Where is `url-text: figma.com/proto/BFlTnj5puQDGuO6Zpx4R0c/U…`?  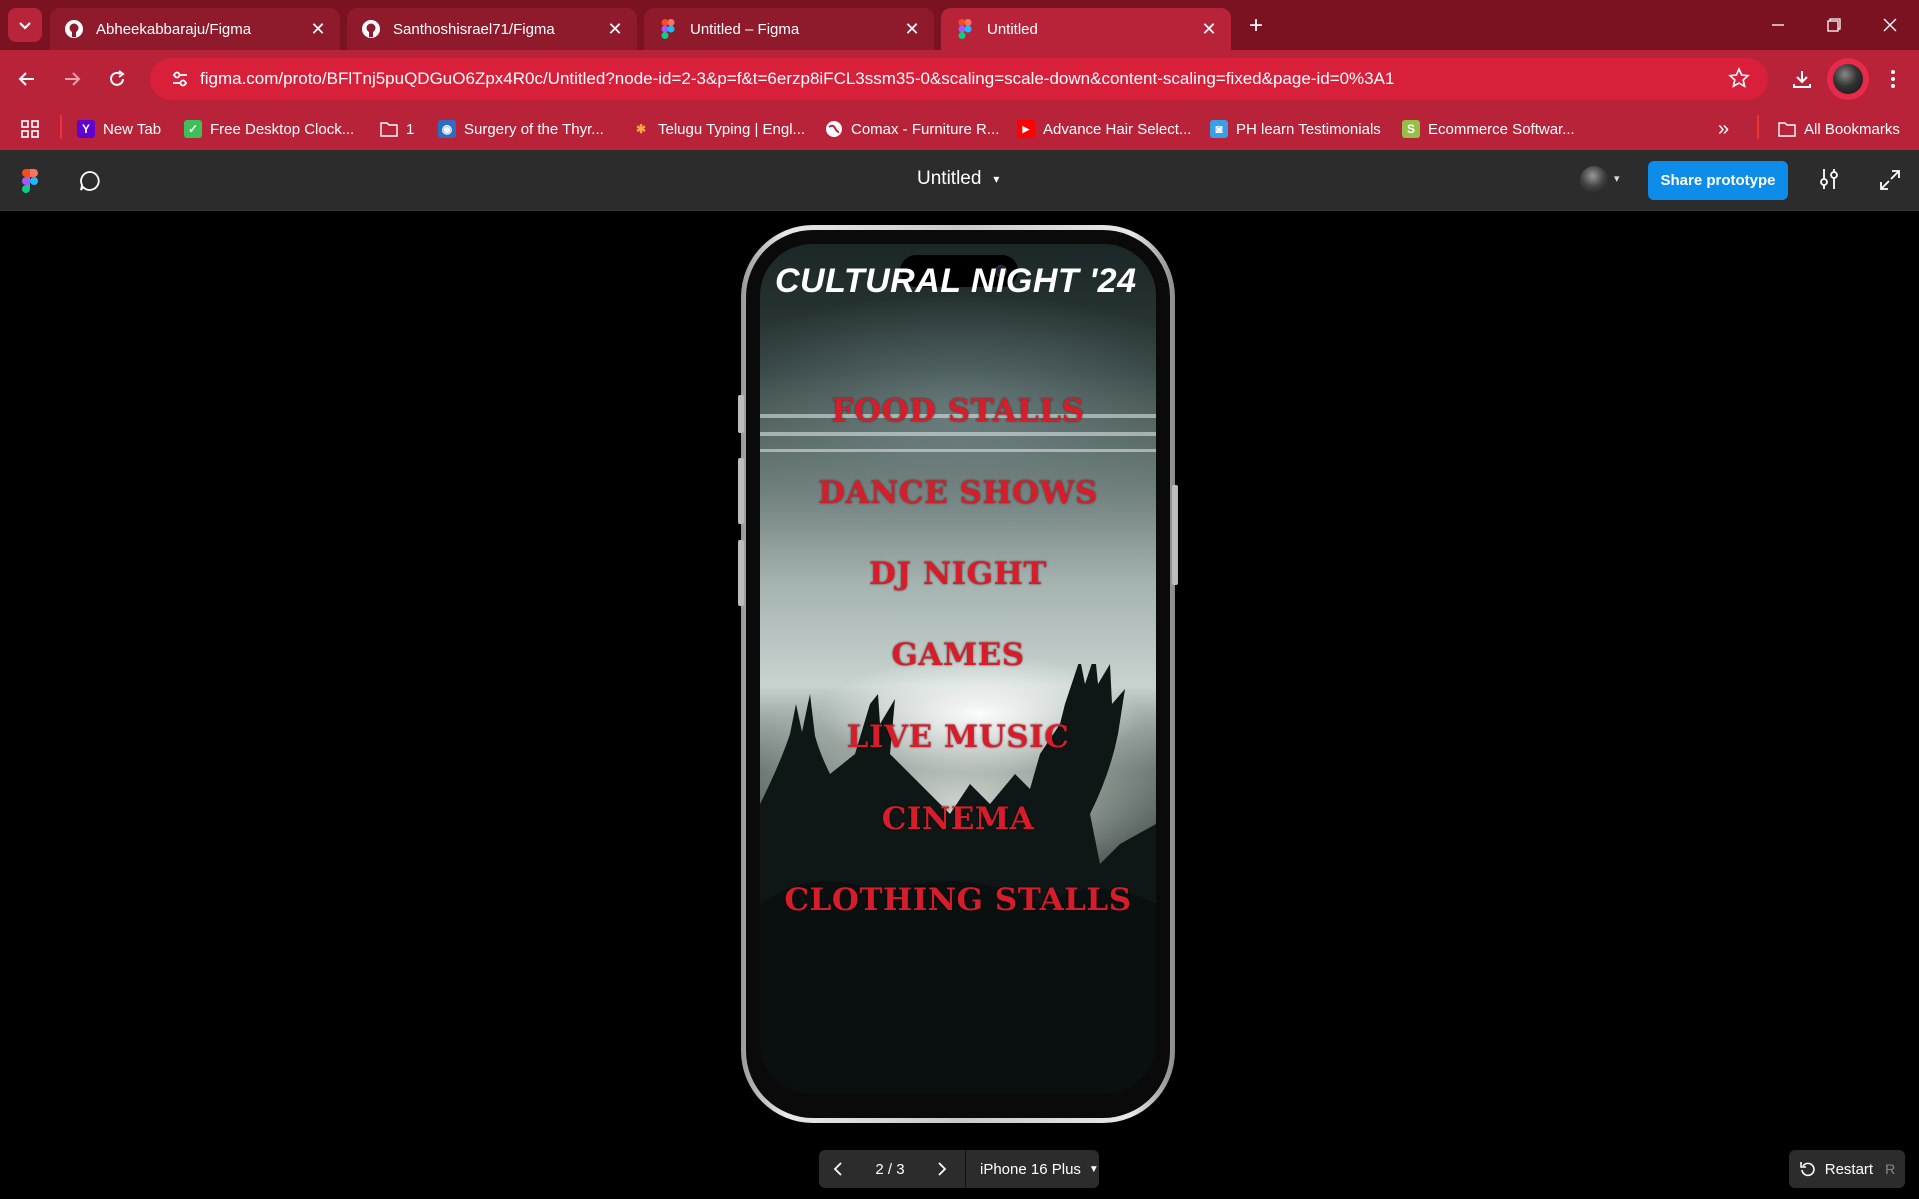
url-text: figma.com/proto/BFlTnj5puQDGuO6Zpx4R0c/U… is located at coordinates (797, 79).